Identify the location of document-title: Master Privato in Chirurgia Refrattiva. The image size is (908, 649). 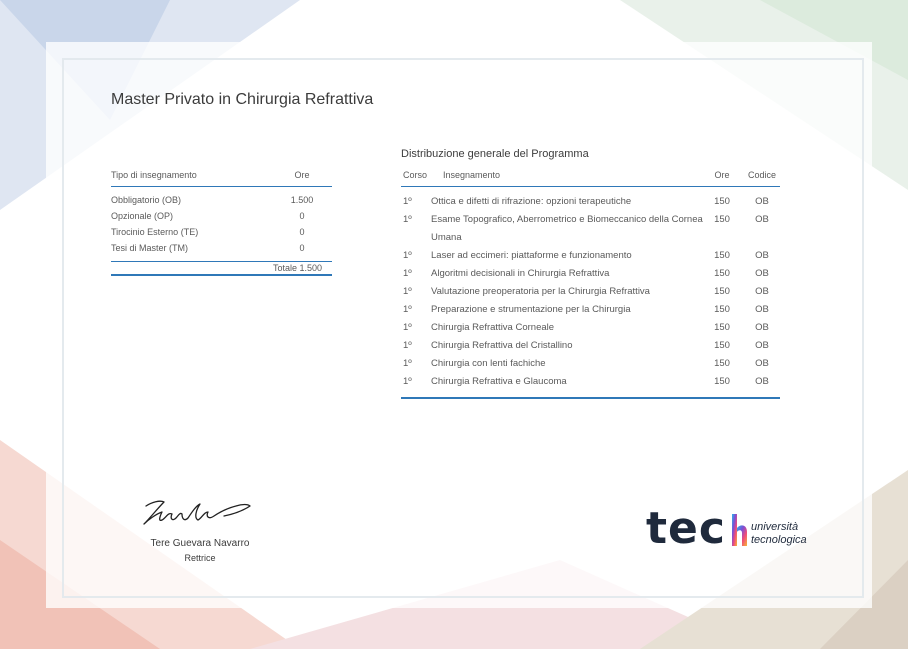
(242, 99).